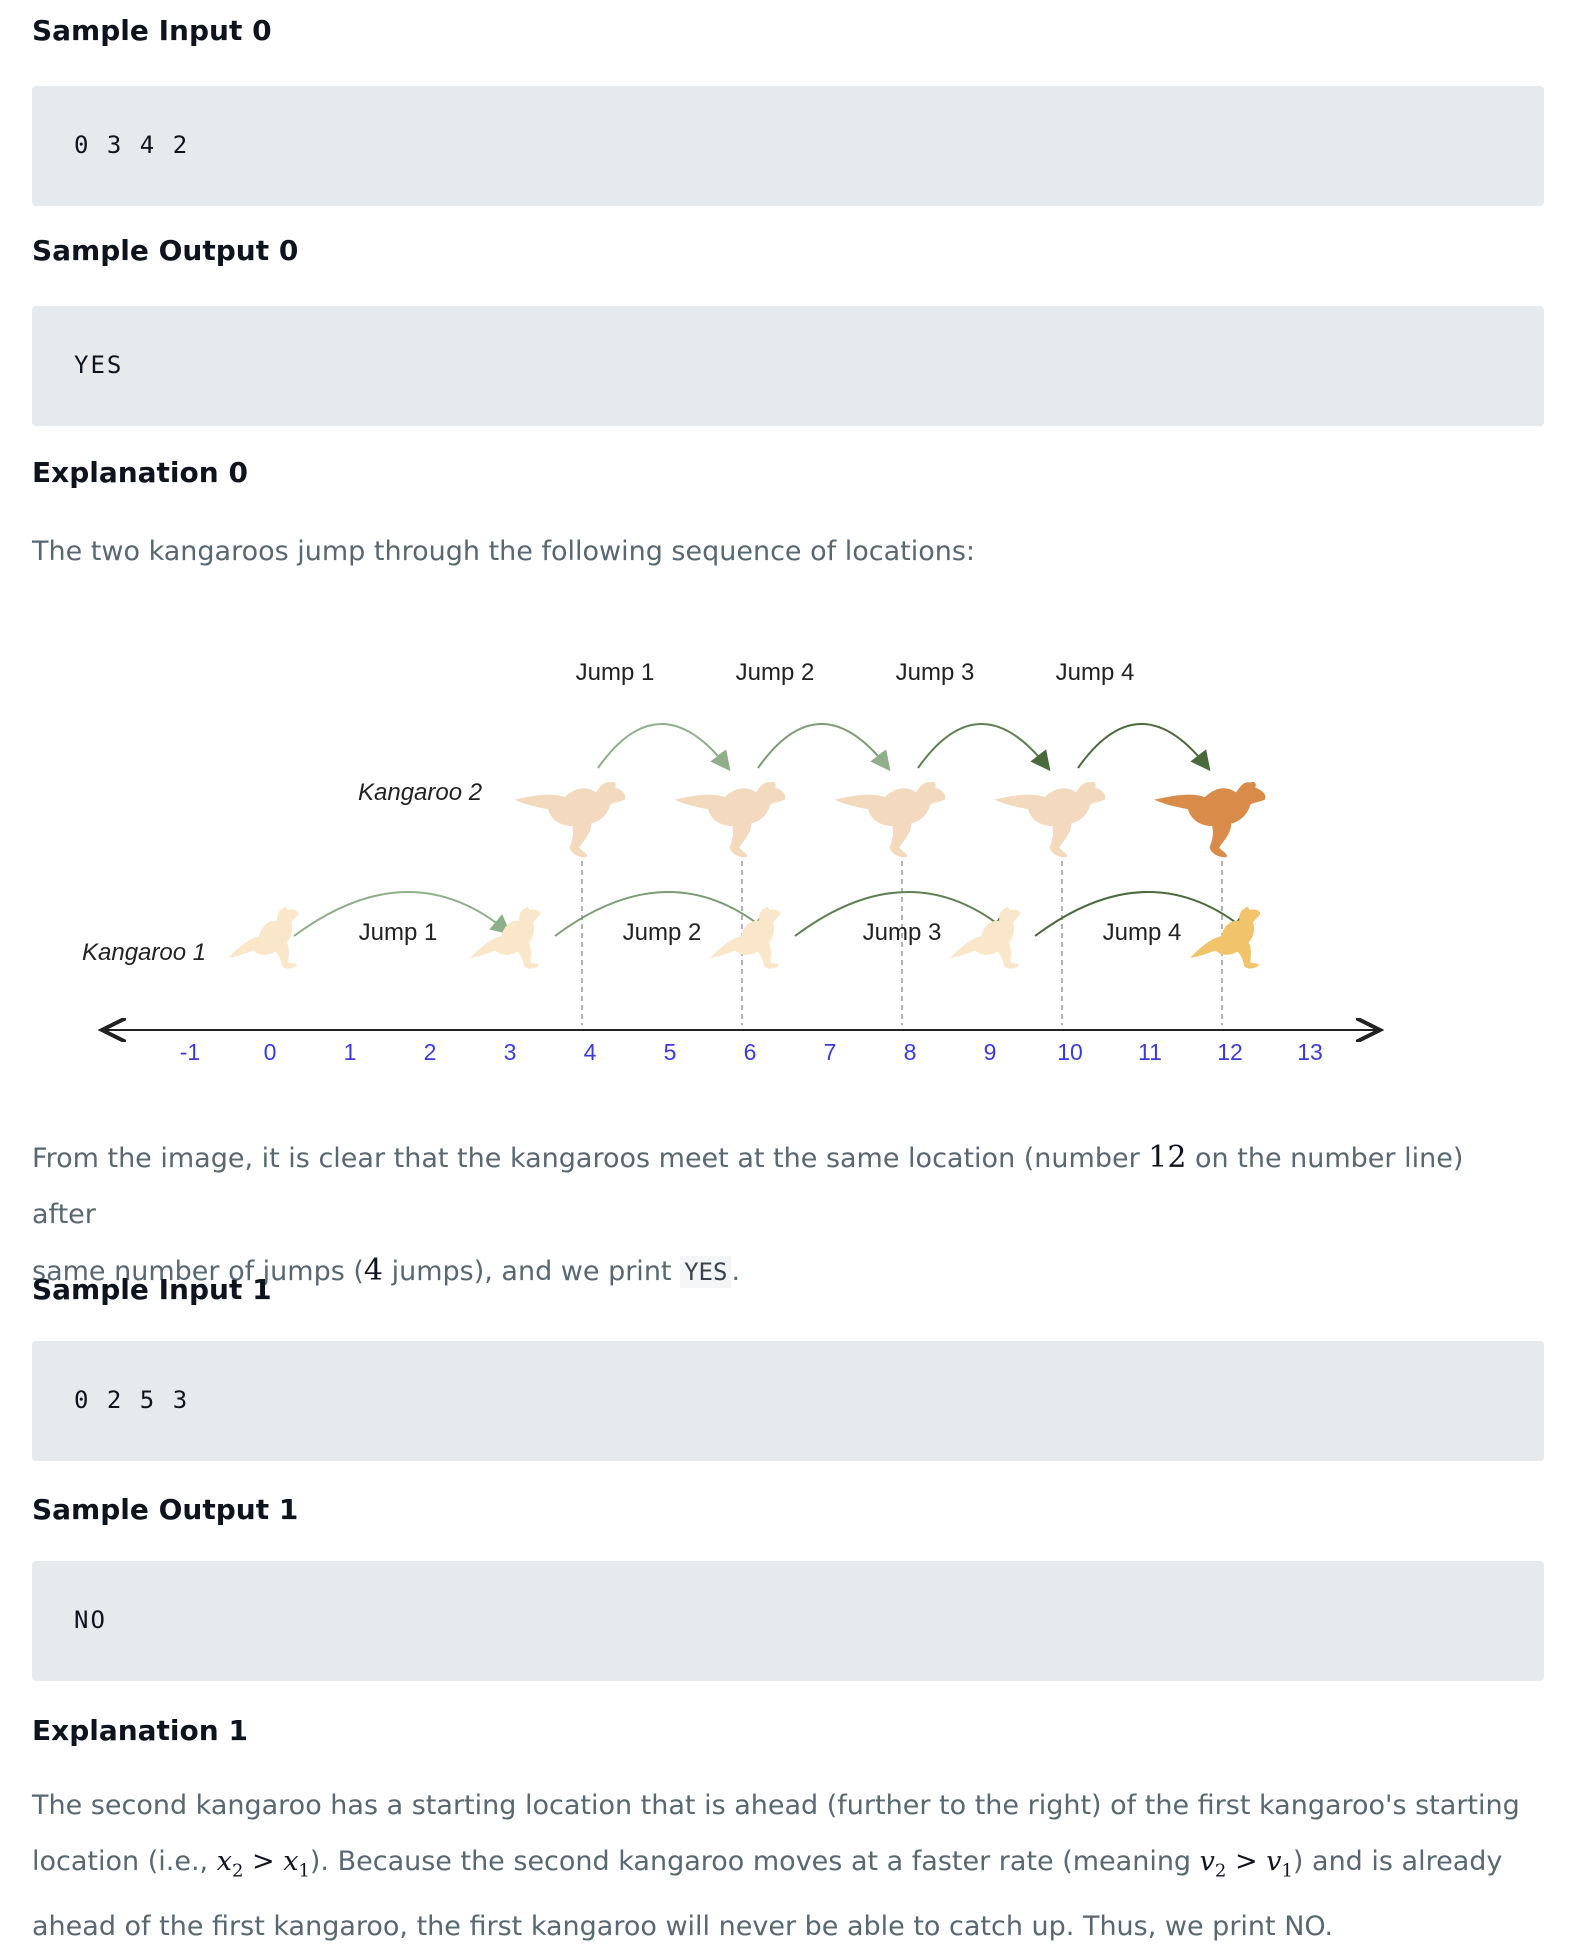 The height and width of the screenshot is (1958, 1572). I want to click on sample-input-1-heading: Sample Input 1, so click(152, 1289).